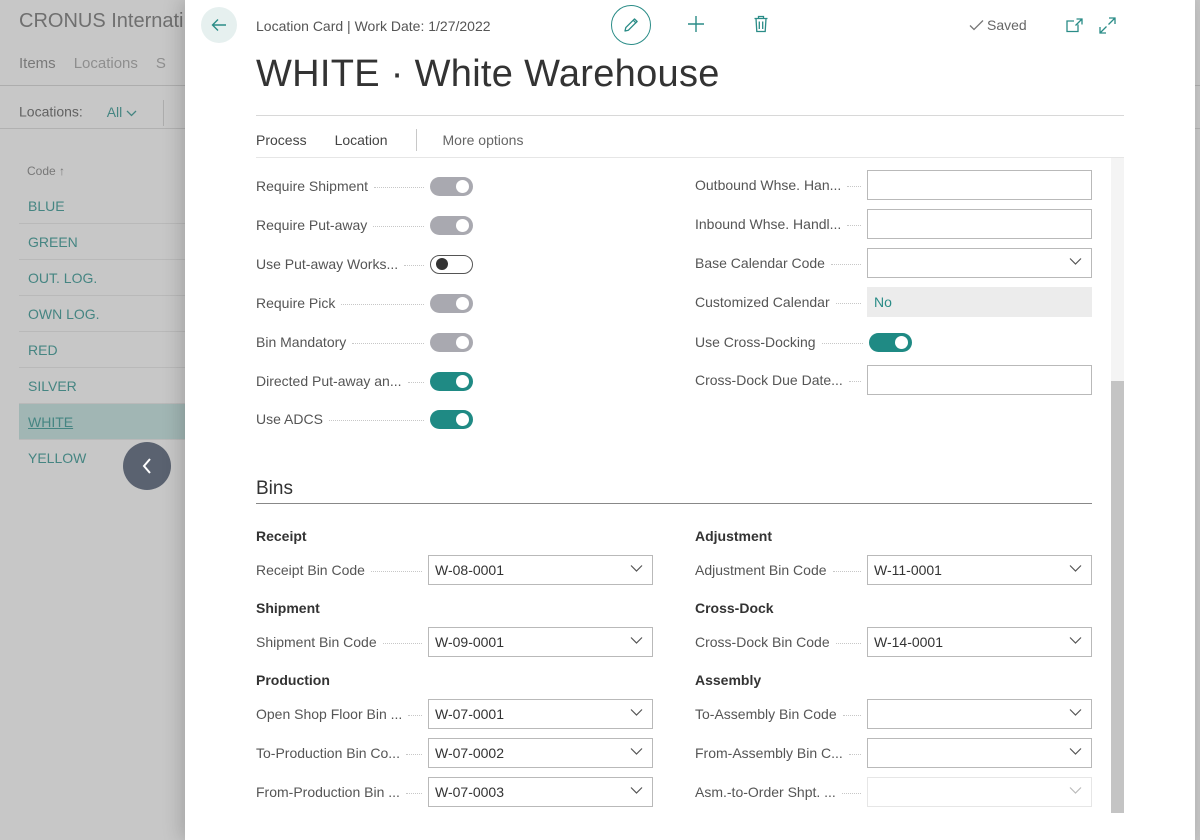  I want to click on to-assembly-bin-select, so click(979, 714).